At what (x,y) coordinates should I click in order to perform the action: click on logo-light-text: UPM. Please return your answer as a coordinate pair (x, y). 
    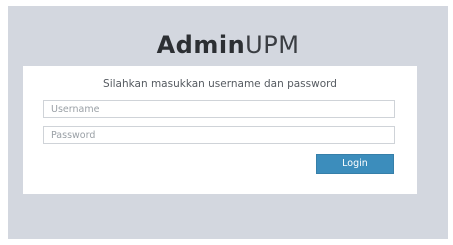
    Looking at the image, I should click on (272, 45).